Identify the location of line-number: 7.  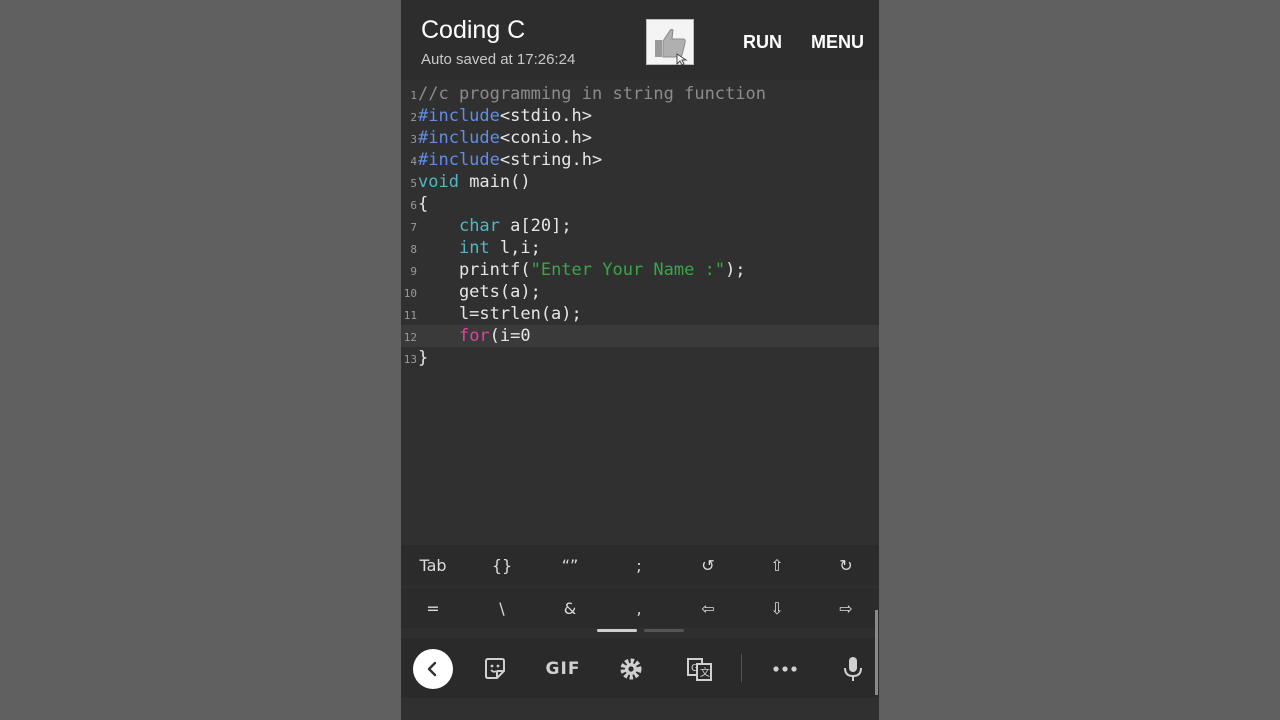
(413, 227).